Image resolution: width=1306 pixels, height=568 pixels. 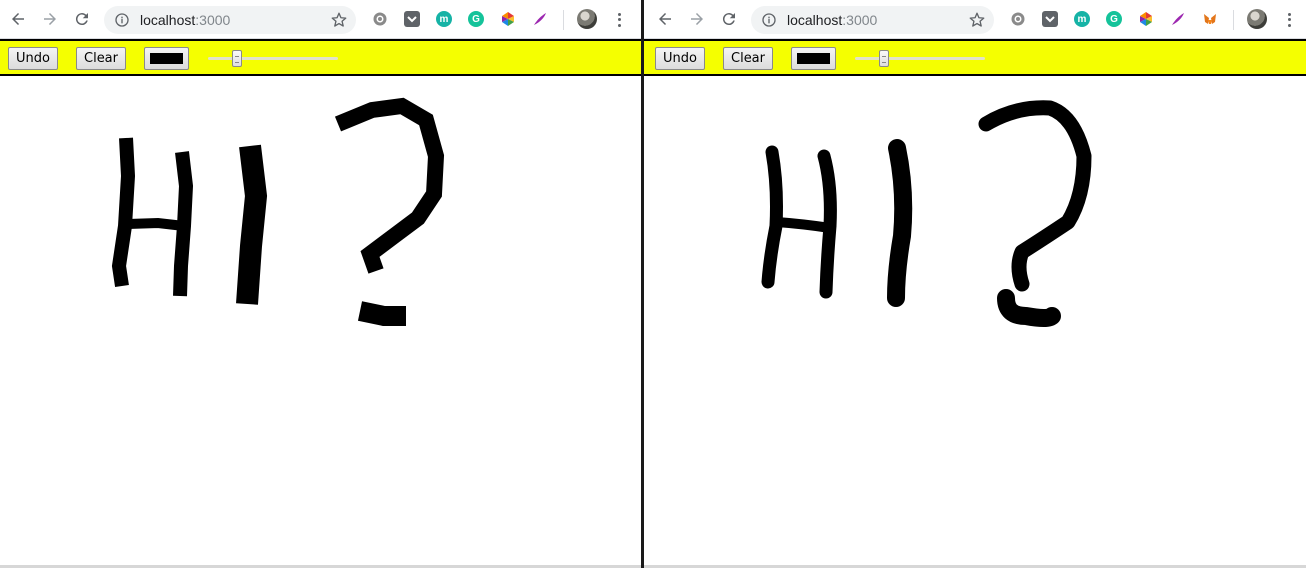 I want to click on drawing-hi-question-round, so click(x=926, y=213).